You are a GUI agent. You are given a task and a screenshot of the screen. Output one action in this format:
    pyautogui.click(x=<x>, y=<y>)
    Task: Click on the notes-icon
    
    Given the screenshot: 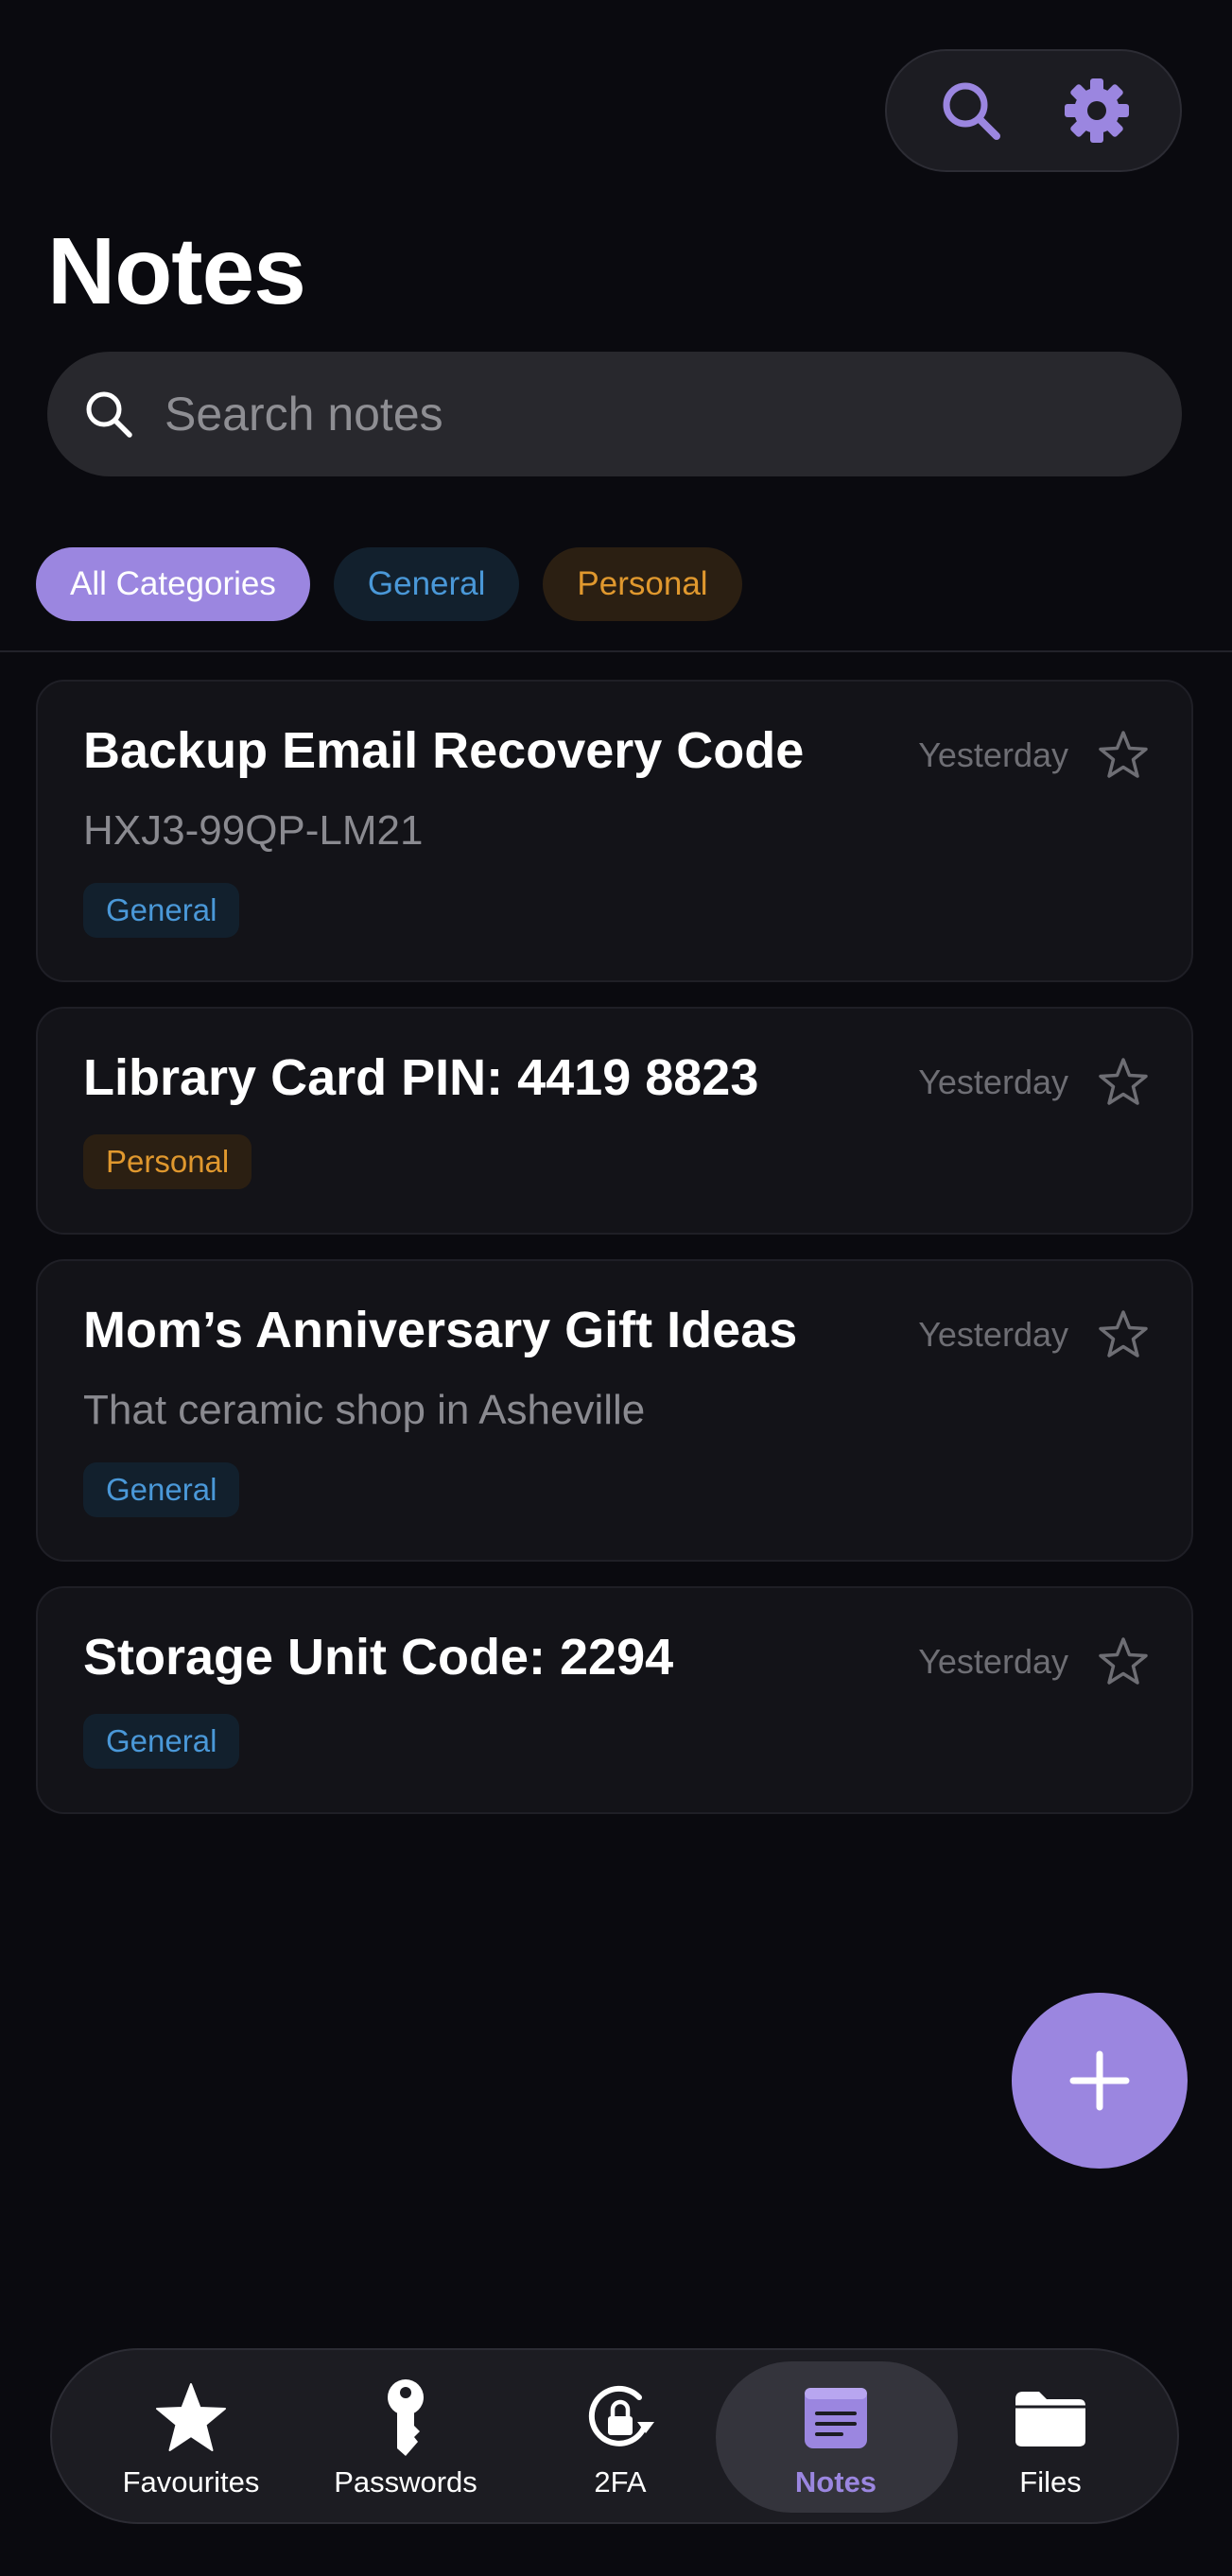 What is the action you would take?
    pyautogui.click(x=836, y=2418)
    